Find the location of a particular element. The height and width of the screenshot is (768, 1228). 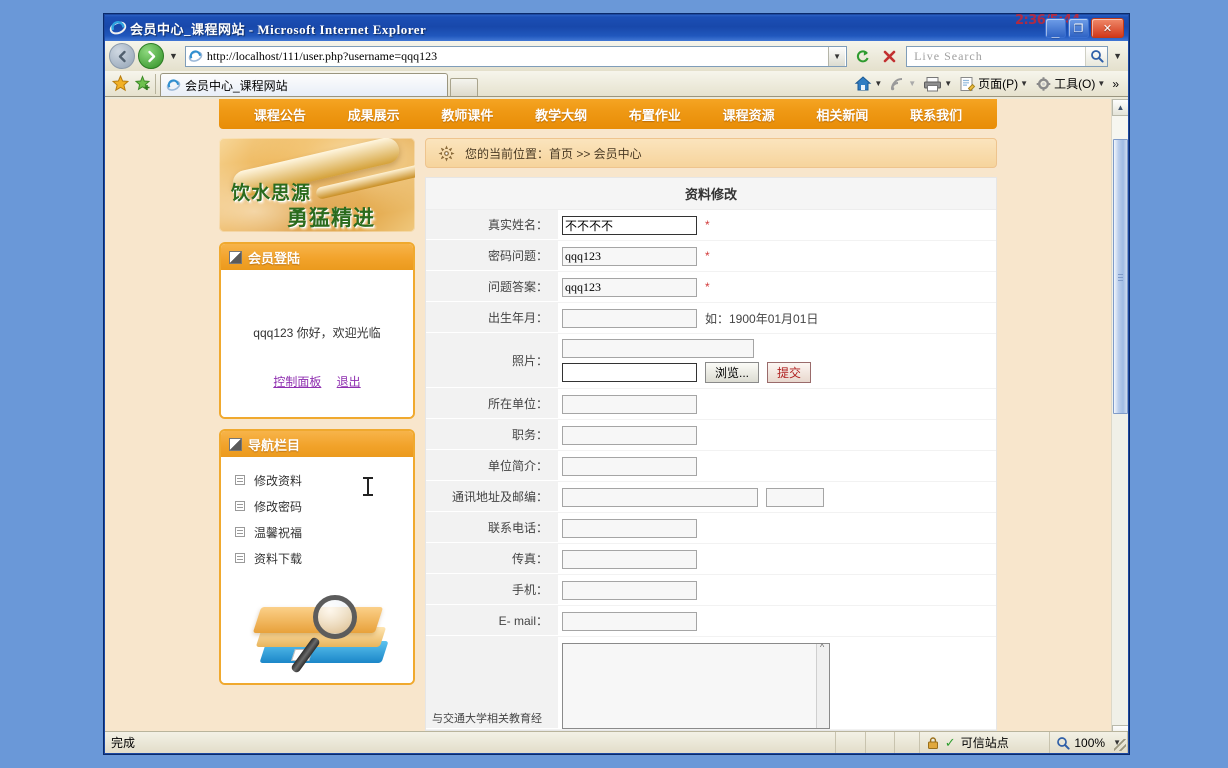

tools-menu-button: 工具(O) ▼ is located at coordinates (1070, 83).